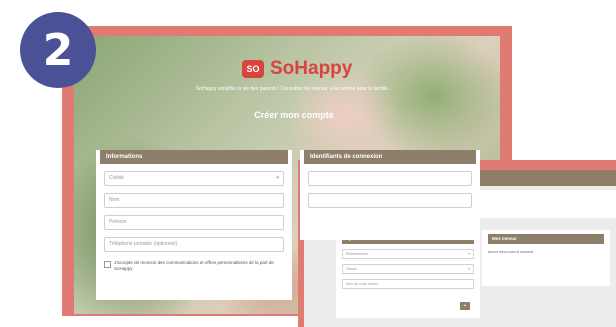 This screenshot has width=616, height=327. I want to click on consent-checkbox, so click(107, 264).